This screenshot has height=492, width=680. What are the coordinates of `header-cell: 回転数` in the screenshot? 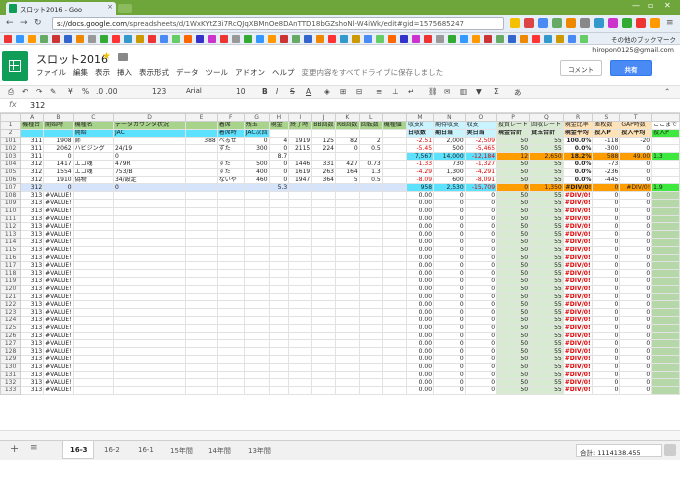 It's located at (370, 125).